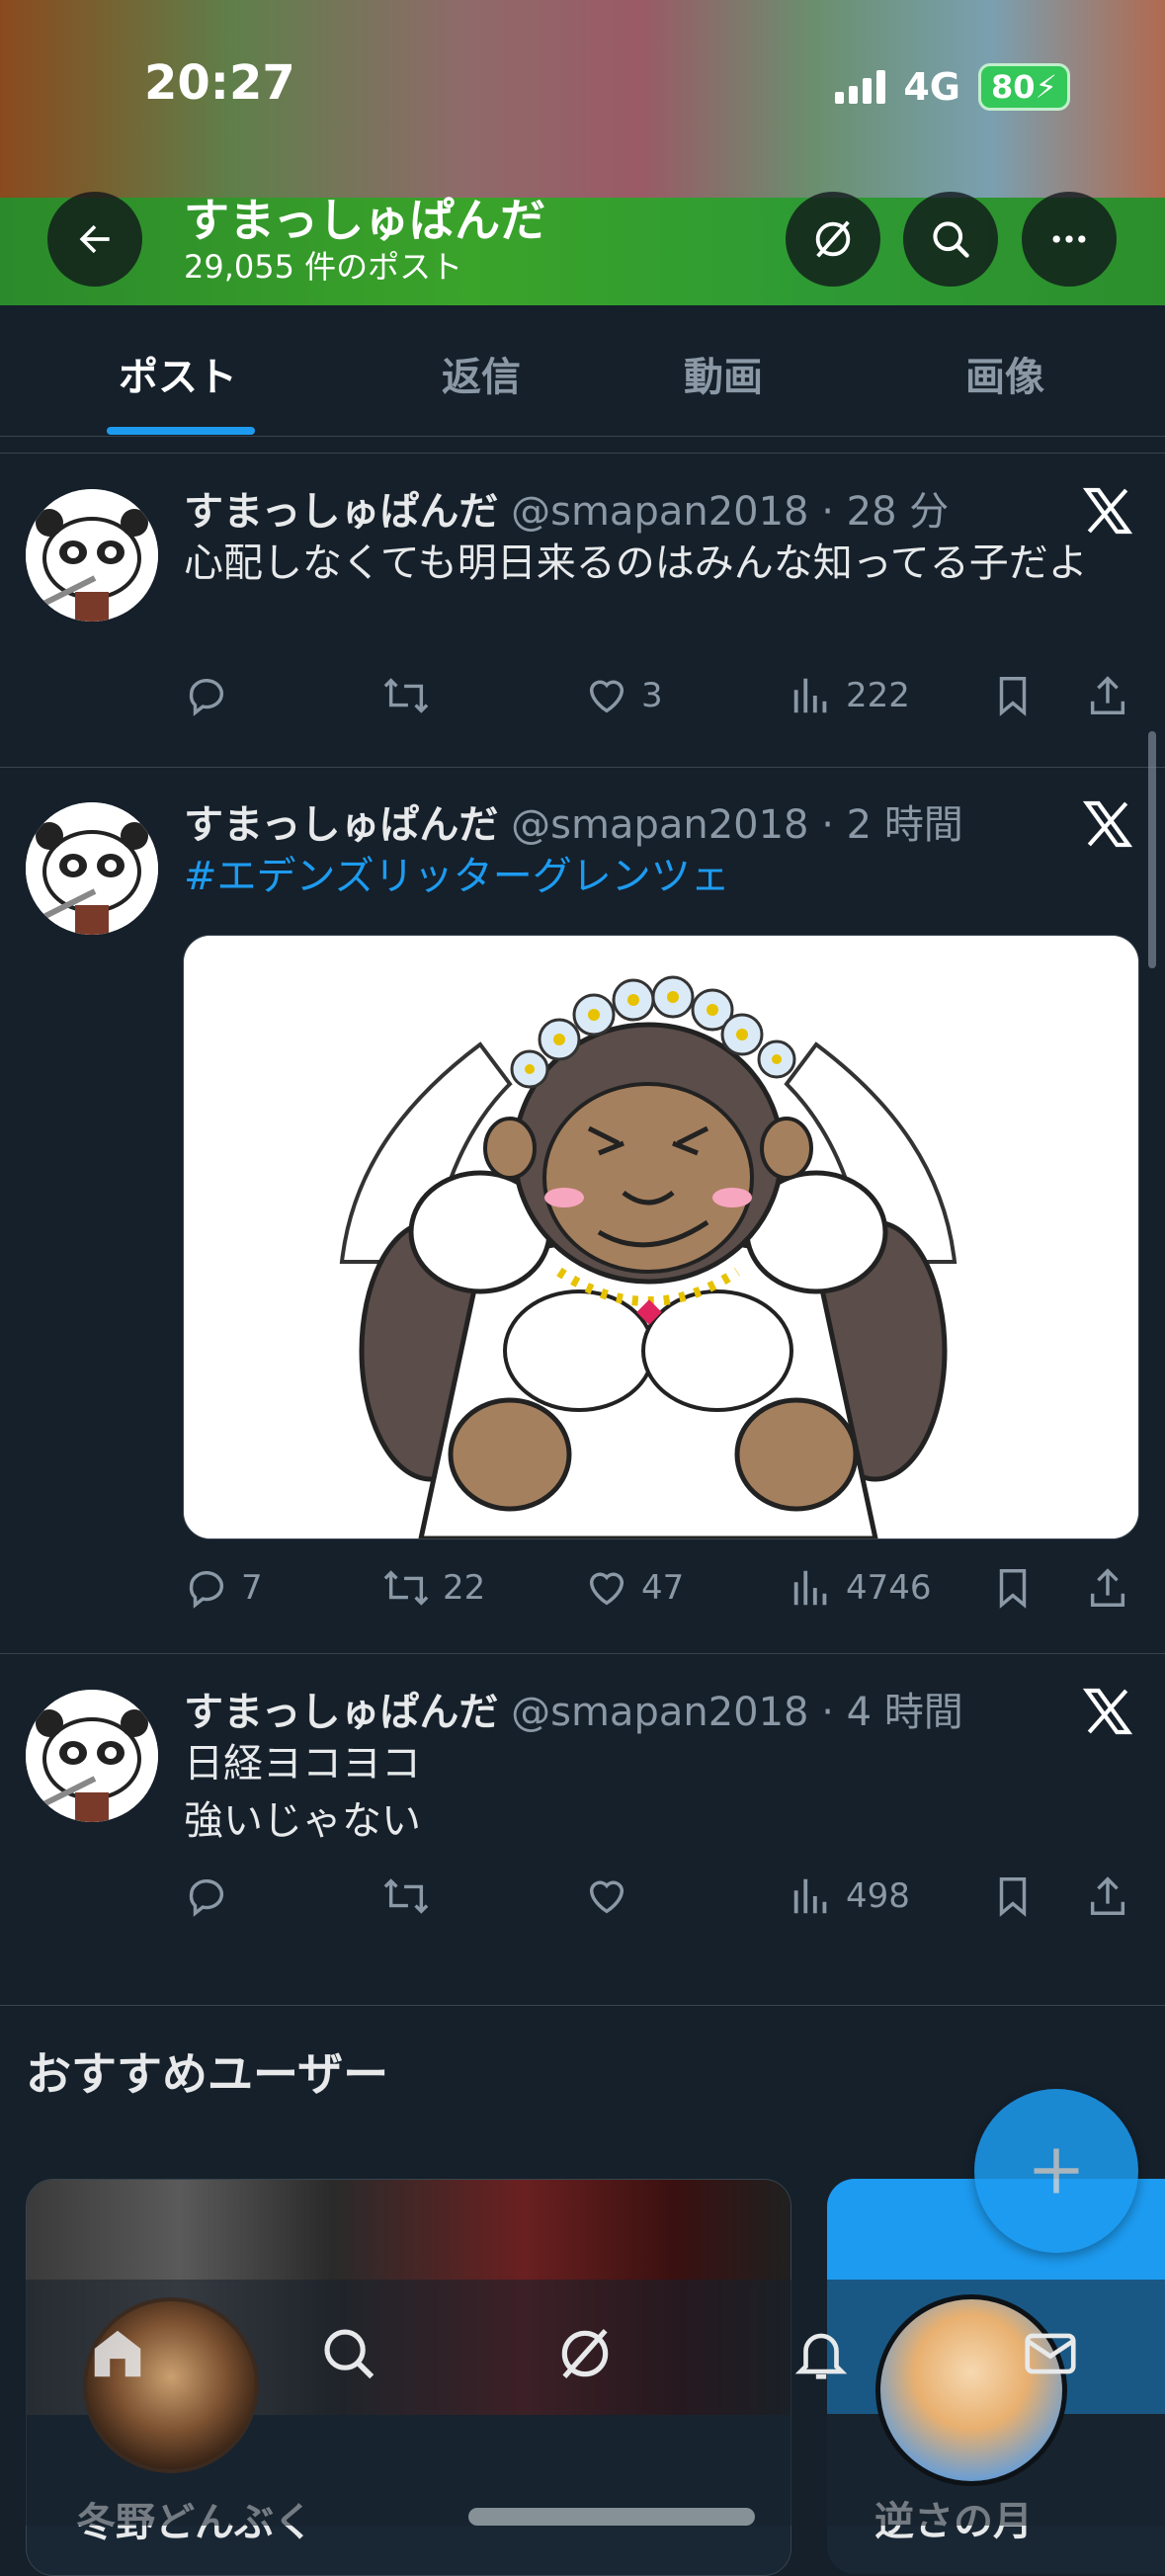  I want to click on plus-icon, so click(1056, 2171).